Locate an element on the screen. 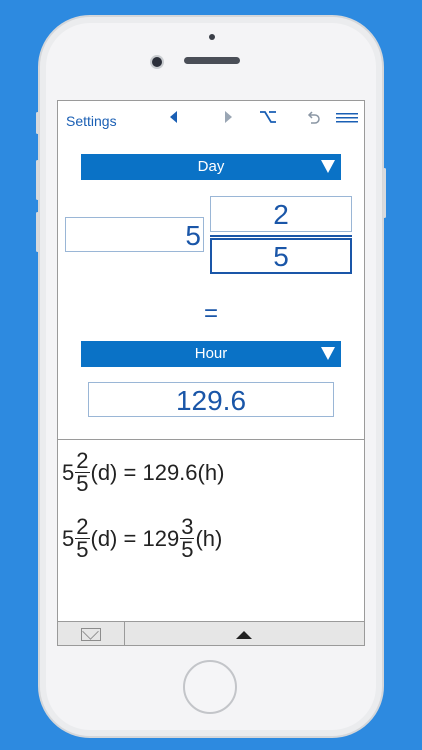 The height and width of the screenshot is (750, 422). denominator-value: 5 is located at coordinates (281, 256).